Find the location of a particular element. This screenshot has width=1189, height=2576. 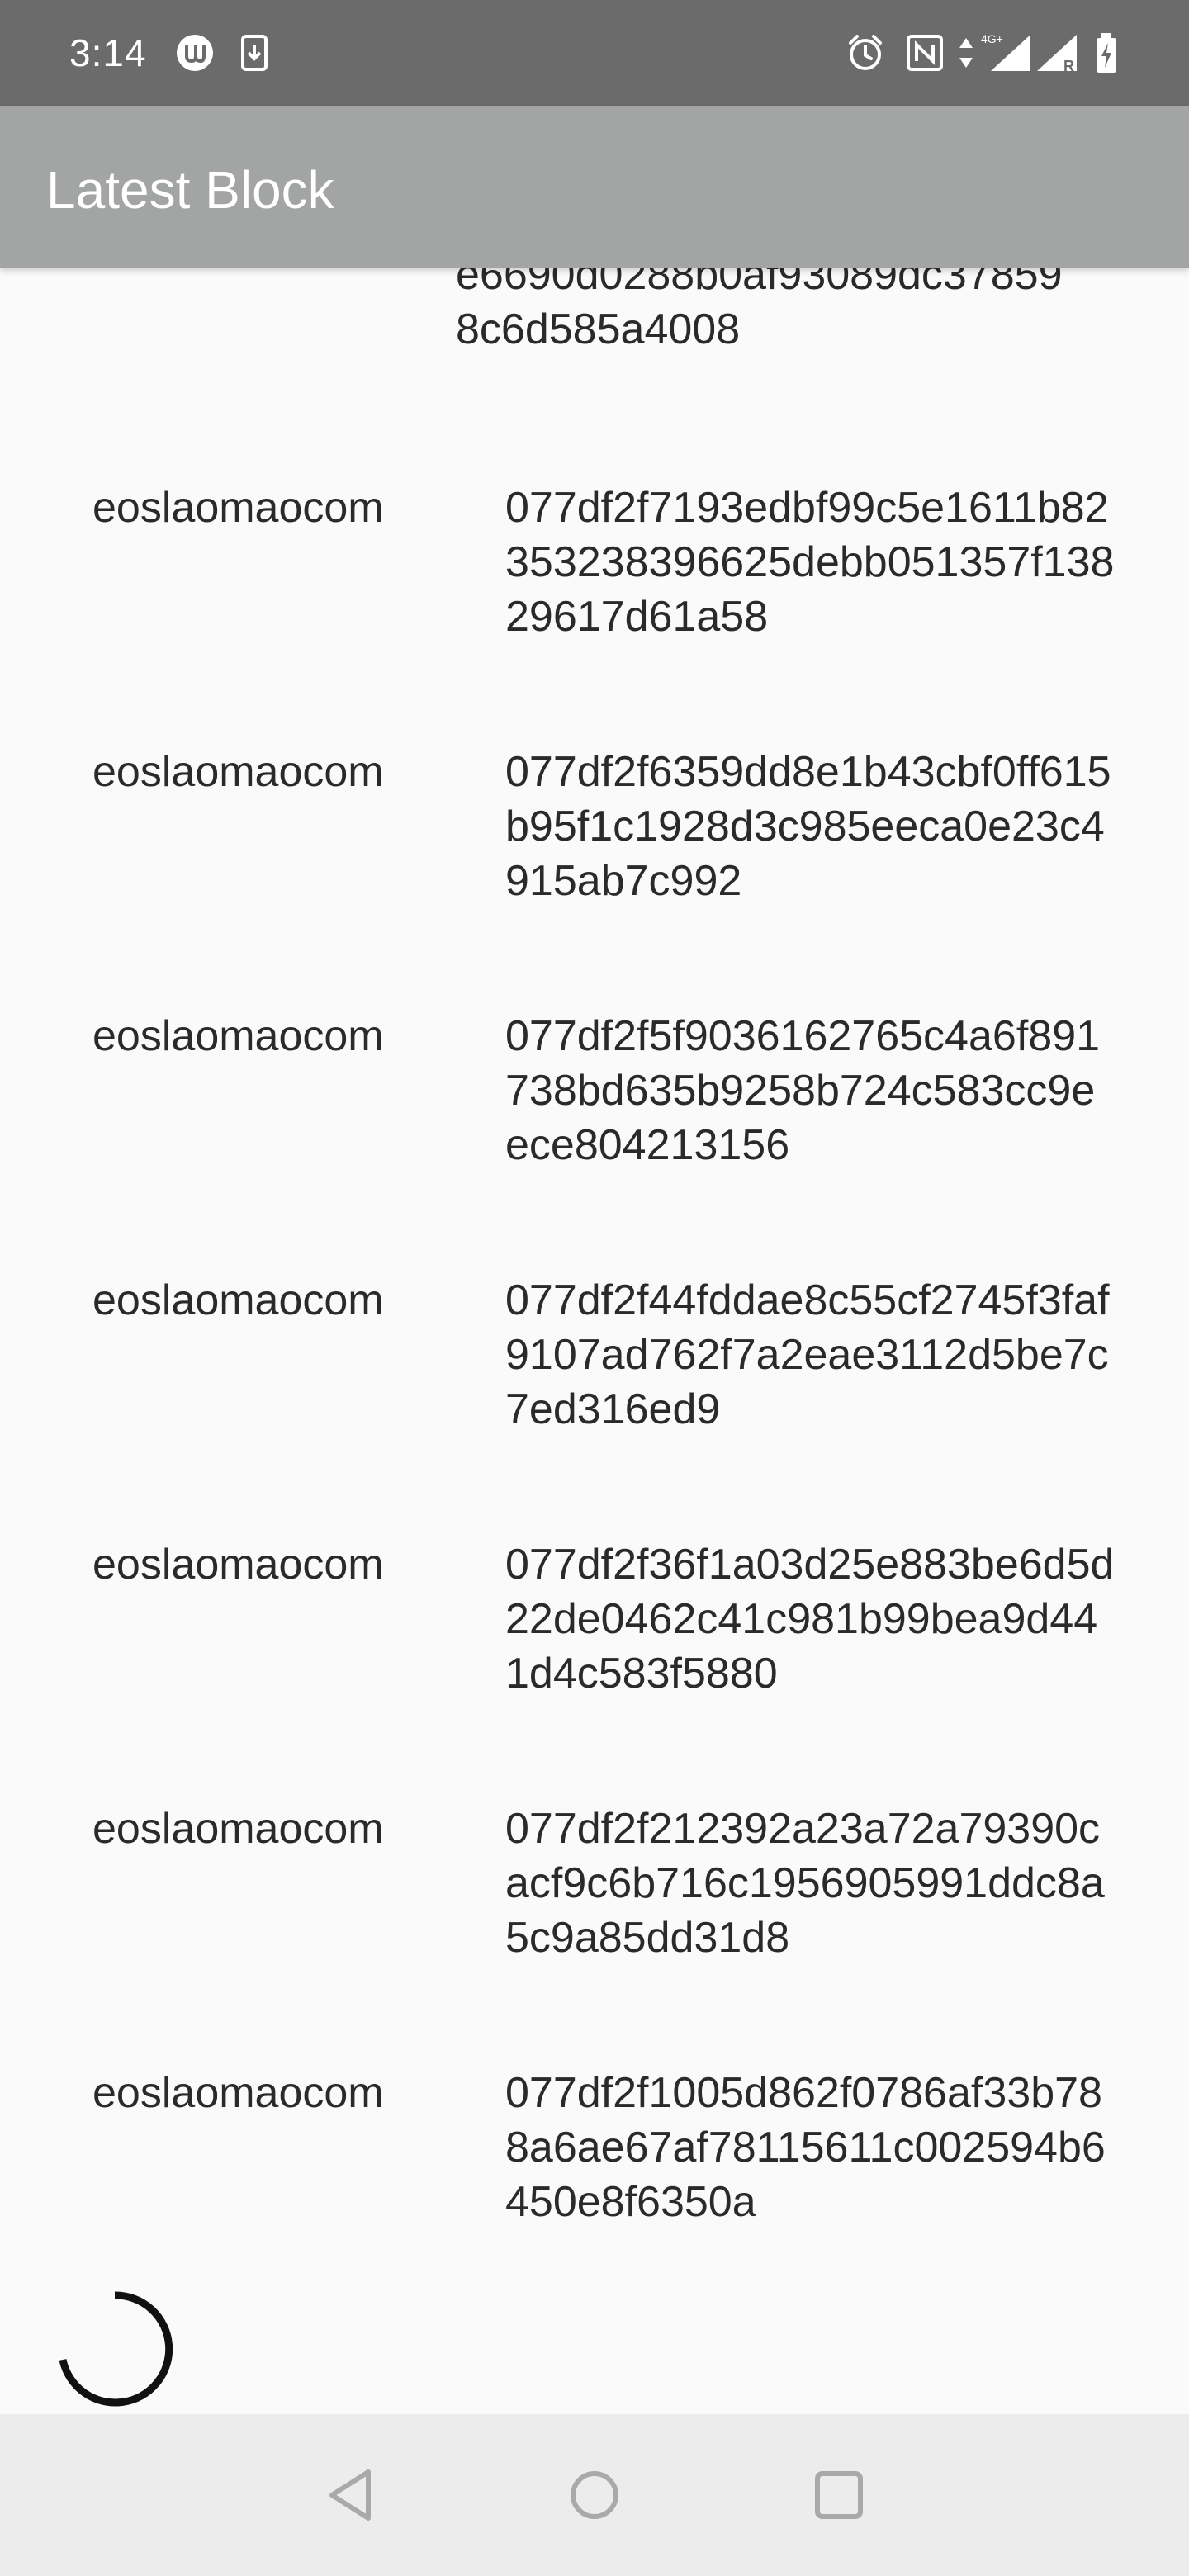

data-arrows-icon is located at coordinates (966, 53).